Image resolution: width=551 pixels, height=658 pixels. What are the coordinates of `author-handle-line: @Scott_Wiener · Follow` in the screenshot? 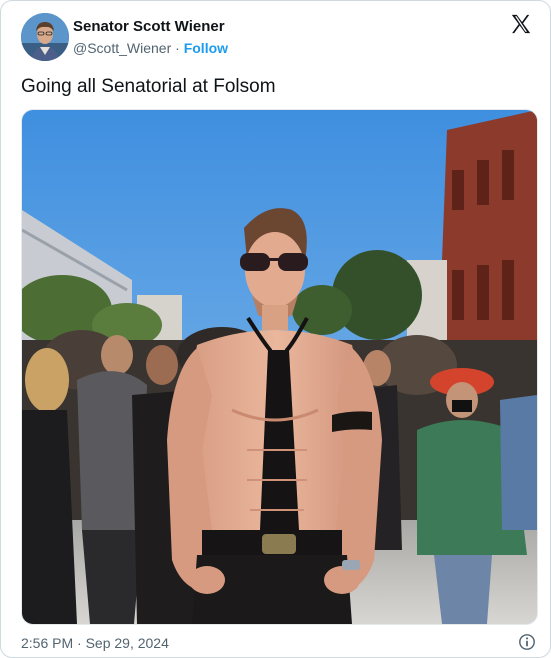 It's located at (150, 48).